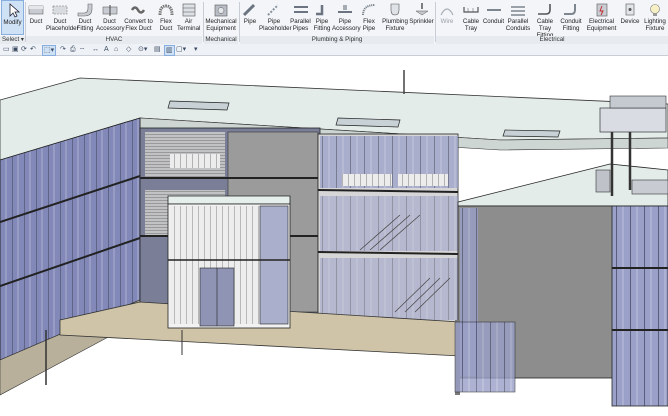 Image resolution: width=668 pixels, height=416 pixels. I want to click on plumbing-panel-label: Plumbing & Piping, so click(337, 40).